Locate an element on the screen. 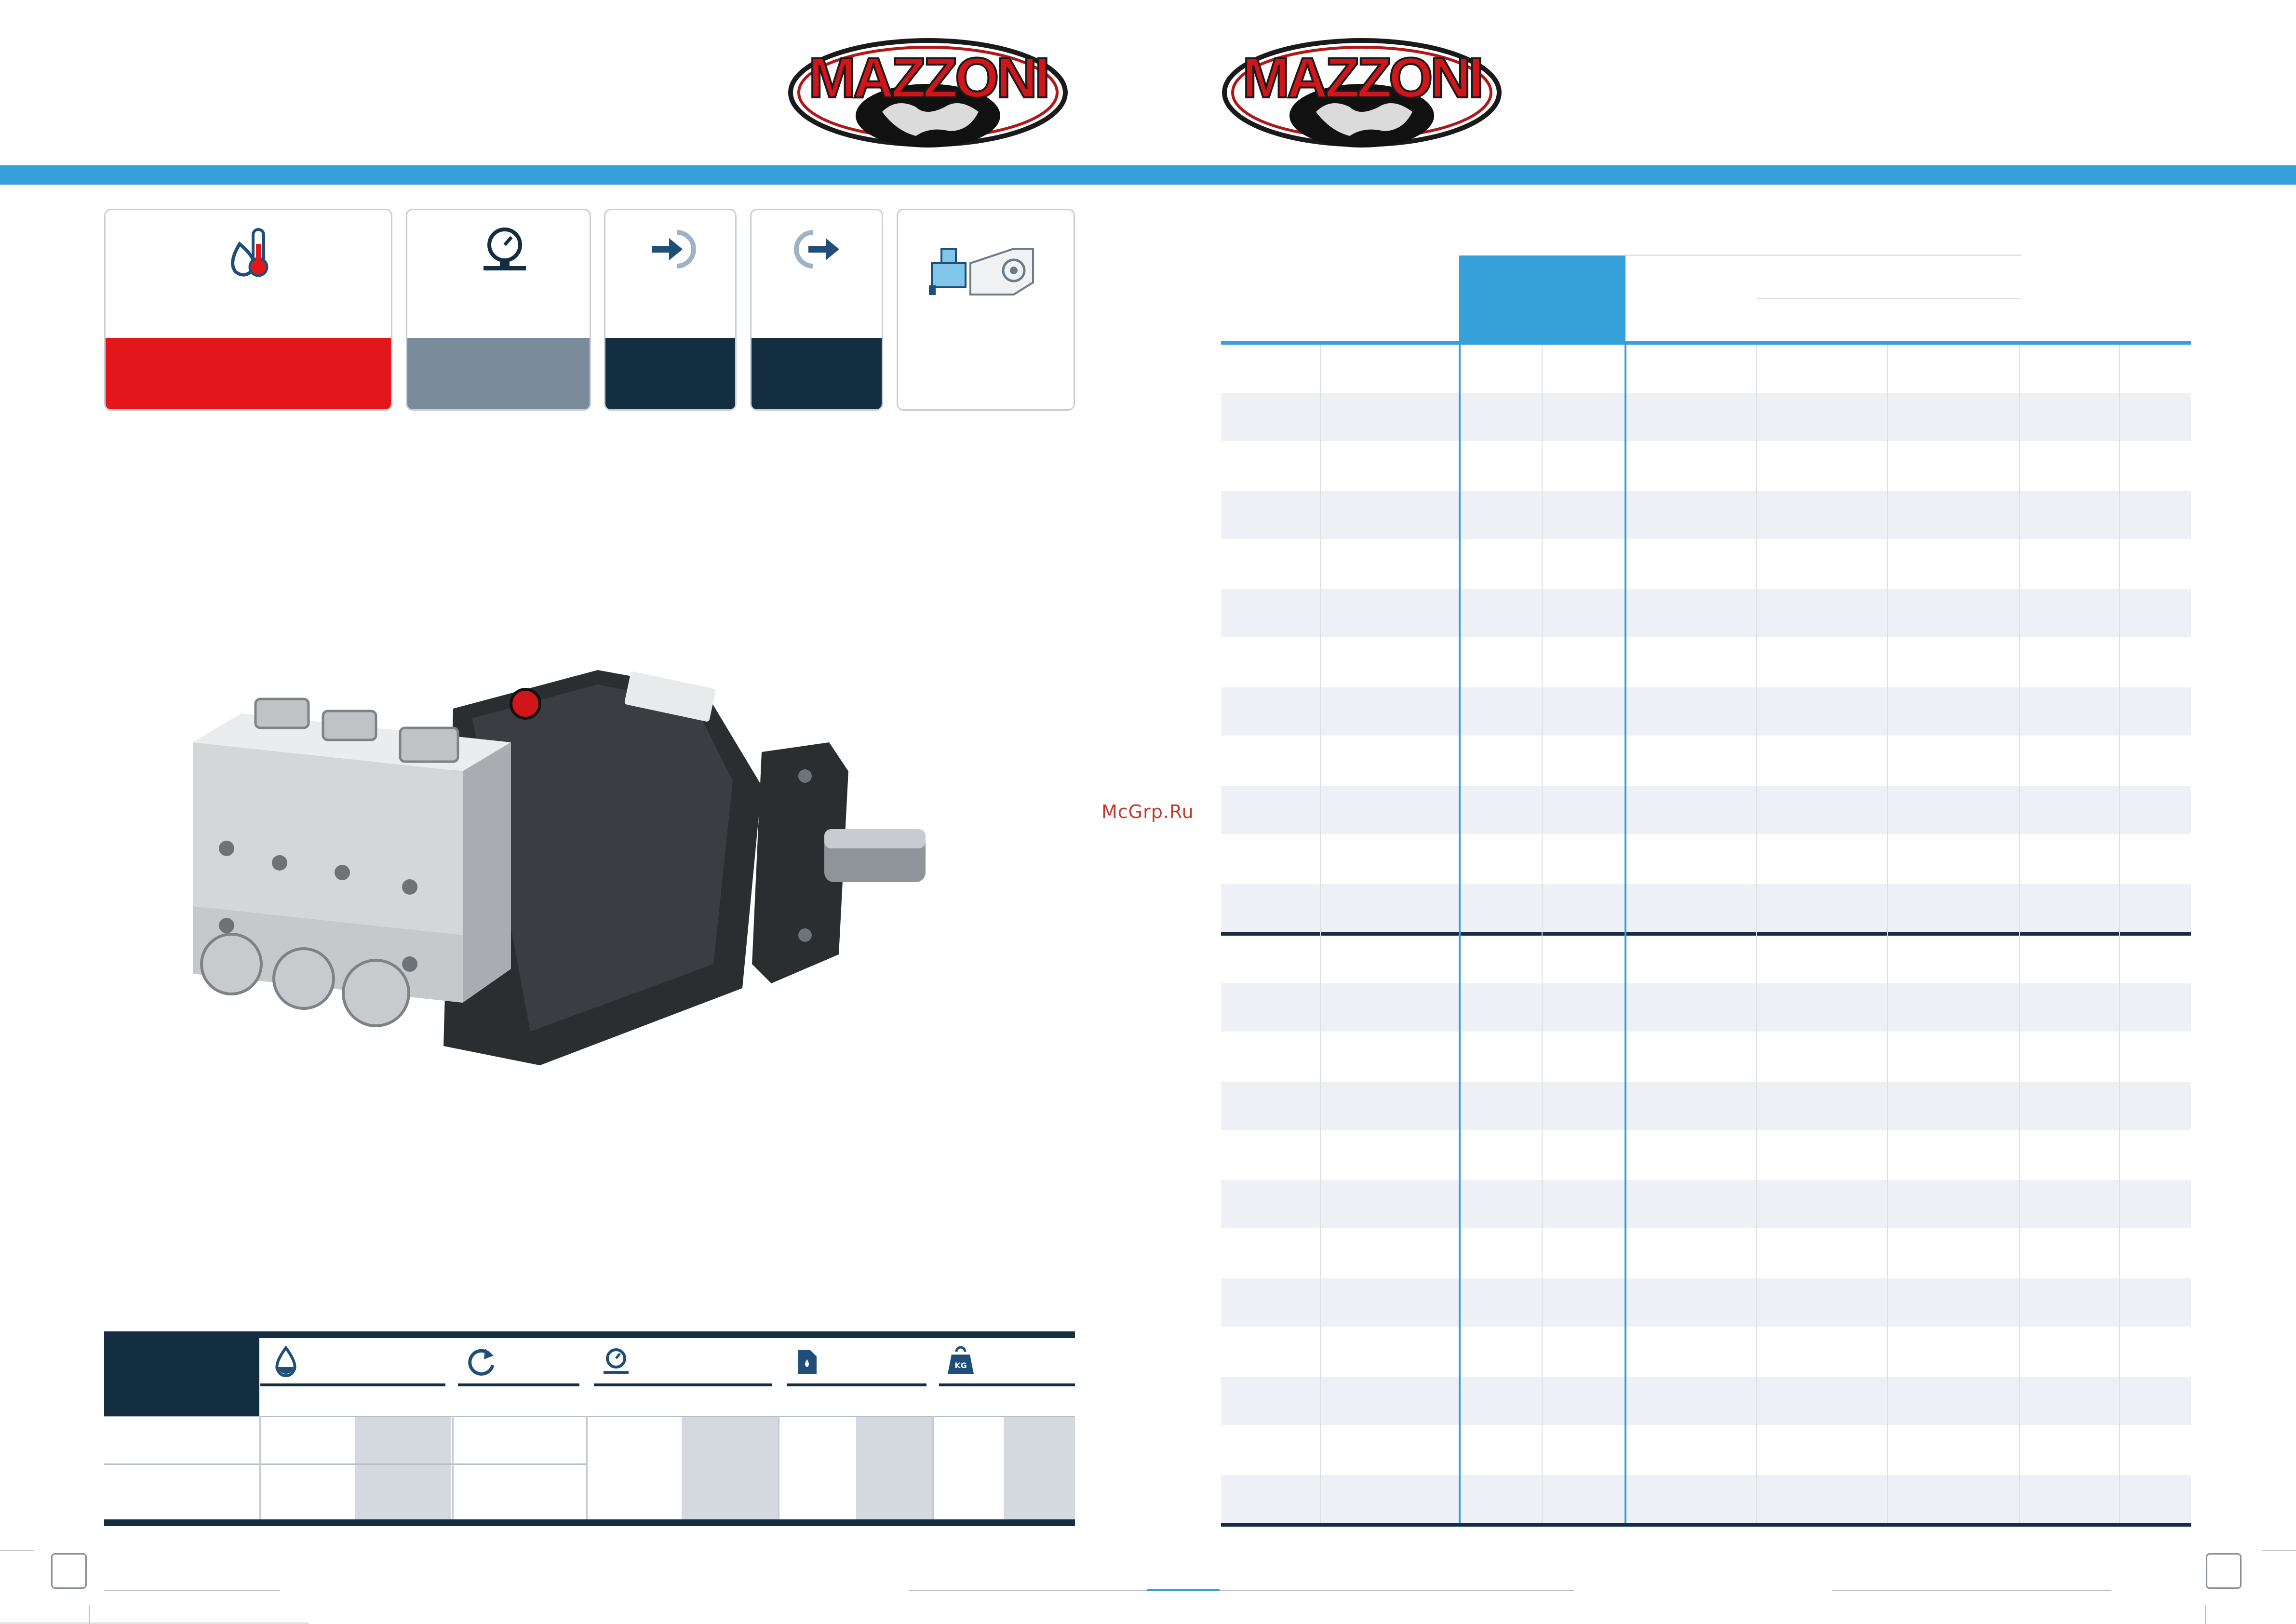 The height and width of the screenshot is (1624, 2296). page-number-box-left is located at coordinates (69, 1571).